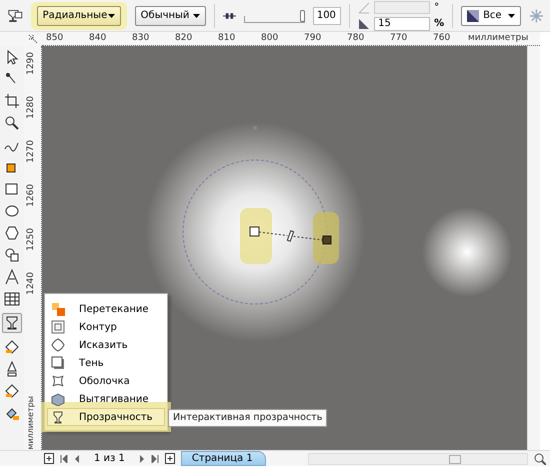 This screenshot has width=550, height=471. What do you see at coordinates (31, 239) in the screenshot?
I see `ruler-label: 1250` at bounding box center [31, 239].